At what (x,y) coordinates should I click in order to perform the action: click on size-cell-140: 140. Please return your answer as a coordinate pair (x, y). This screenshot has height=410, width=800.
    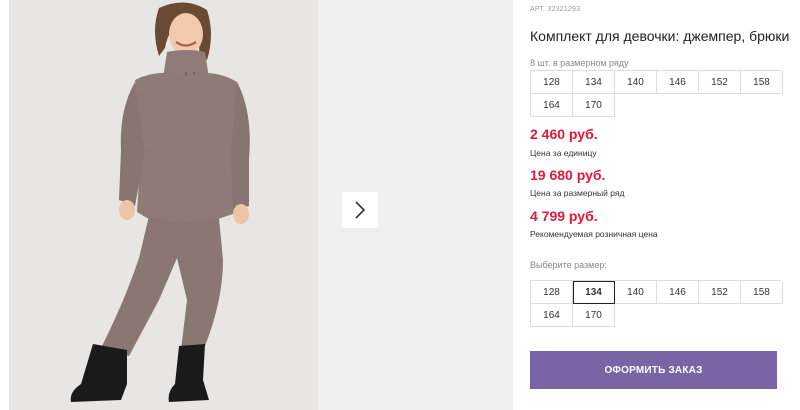
    Looking at the image, I should click on (636, 82).